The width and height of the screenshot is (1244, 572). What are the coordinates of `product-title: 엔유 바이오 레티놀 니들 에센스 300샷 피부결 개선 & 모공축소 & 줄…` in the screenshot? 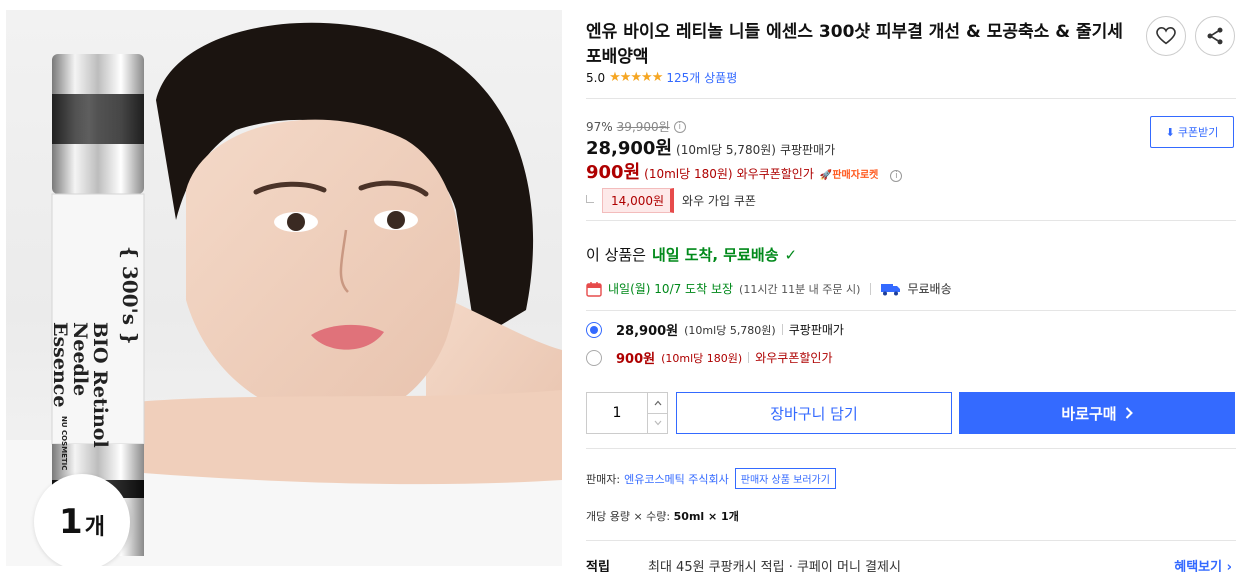 It's located at (854, 44).